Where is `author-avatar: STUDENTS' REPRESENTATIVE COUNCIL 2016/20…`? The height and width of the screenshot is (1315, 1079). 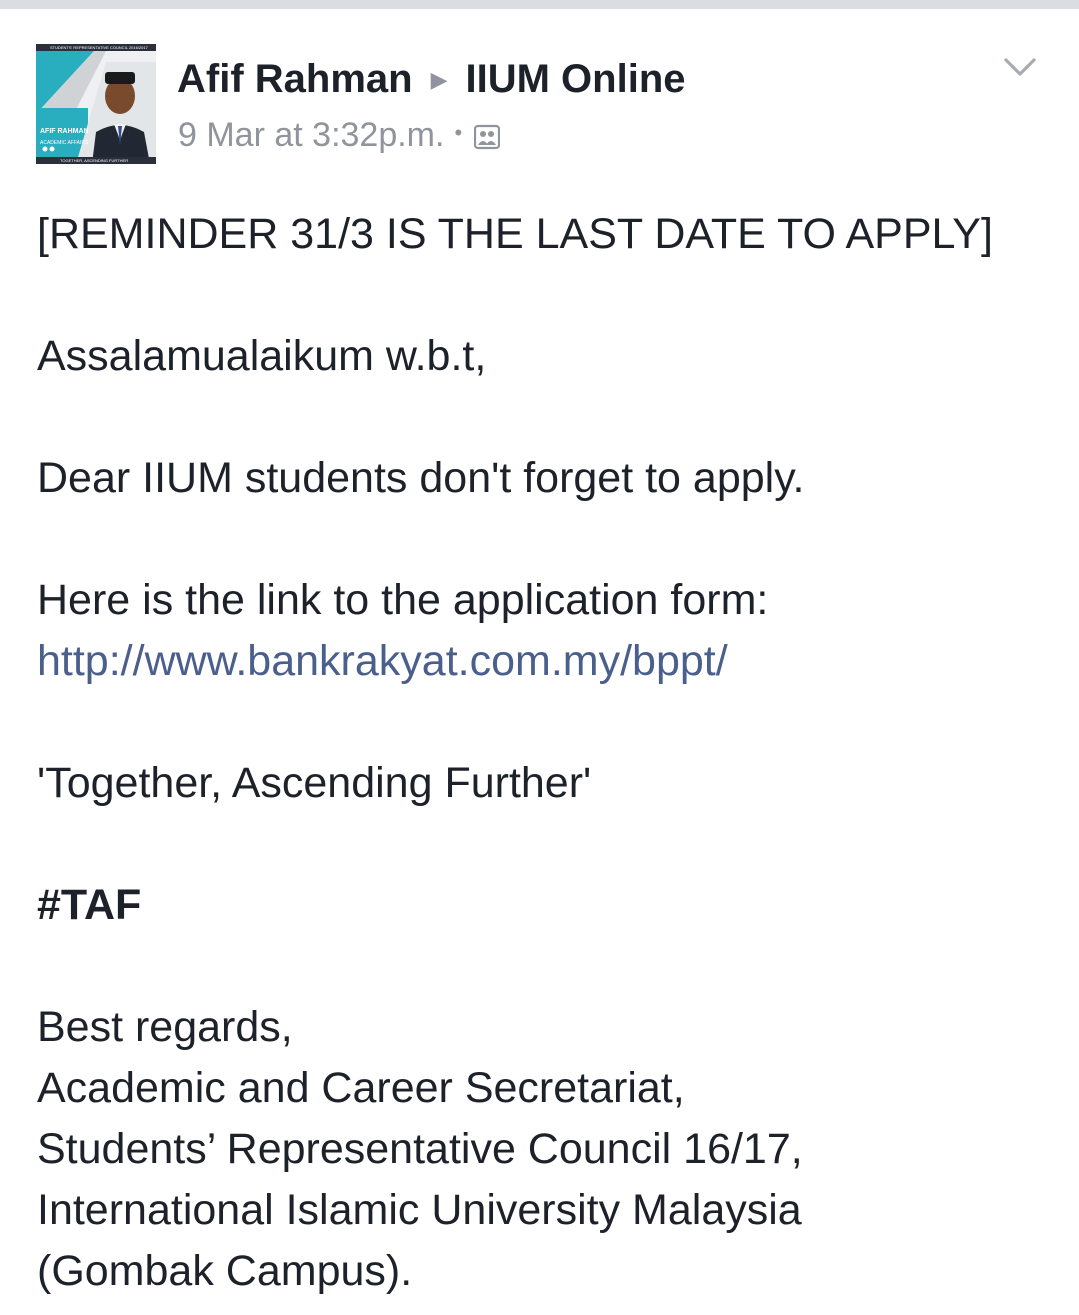
author-avatar: STUDENTS' REPRESENTATIVE COUNCIL 2016/20… is located at coordinates (96, 104).